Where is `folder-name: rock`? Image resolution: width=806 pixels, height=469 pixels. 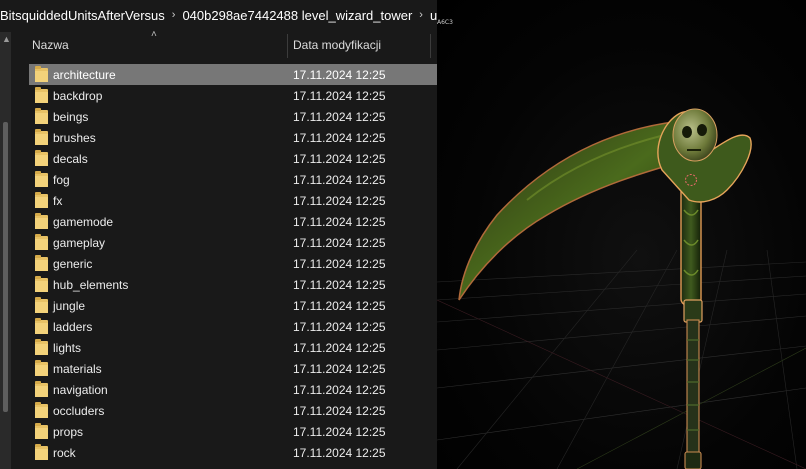 folder-name: rock is located at coordinates (64, 453).